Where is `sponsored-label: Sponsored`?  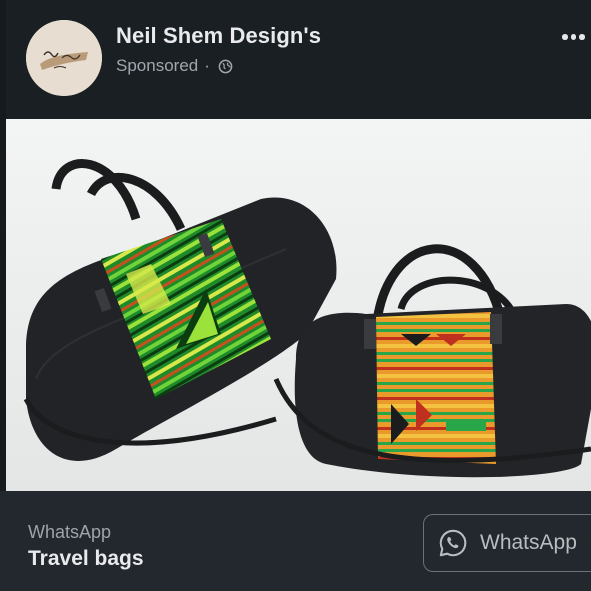
sponsored-label: Sponsored is located at coordinates (157, 66).